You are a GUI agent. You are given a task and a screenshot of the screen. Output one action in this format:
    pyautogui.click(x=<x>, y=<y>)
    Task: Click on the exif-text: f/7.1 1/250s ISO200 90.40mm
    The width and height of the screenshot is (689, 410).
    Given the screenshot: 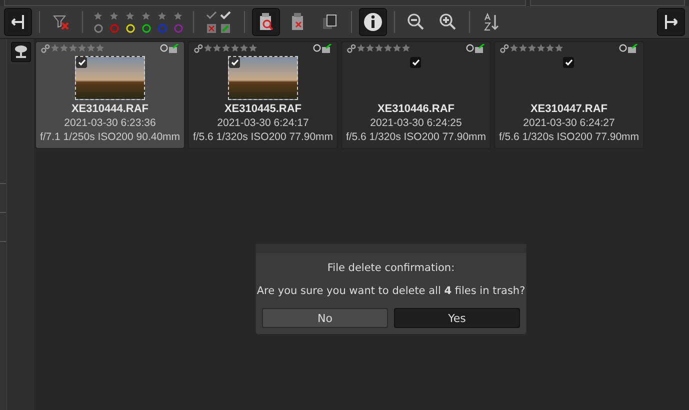 What is the action you would take?
    pyautogui.click(x=110, y=137)
    